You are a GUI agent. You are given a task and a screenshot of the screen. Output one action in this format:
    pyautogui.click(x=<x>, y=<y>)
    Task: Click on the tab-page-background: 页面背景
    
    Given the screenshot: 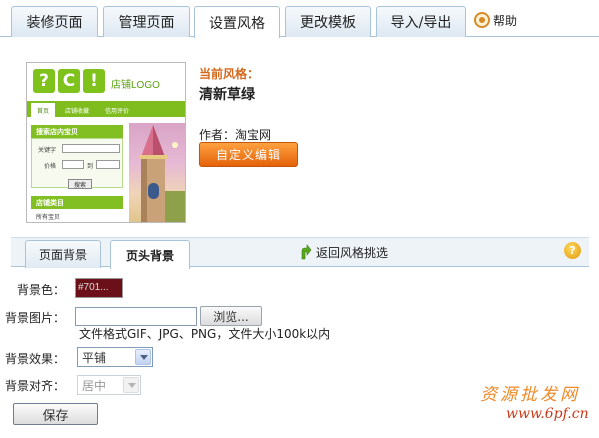 What is the action you would take?
    pyautogui.click(x=63, y=254)
    